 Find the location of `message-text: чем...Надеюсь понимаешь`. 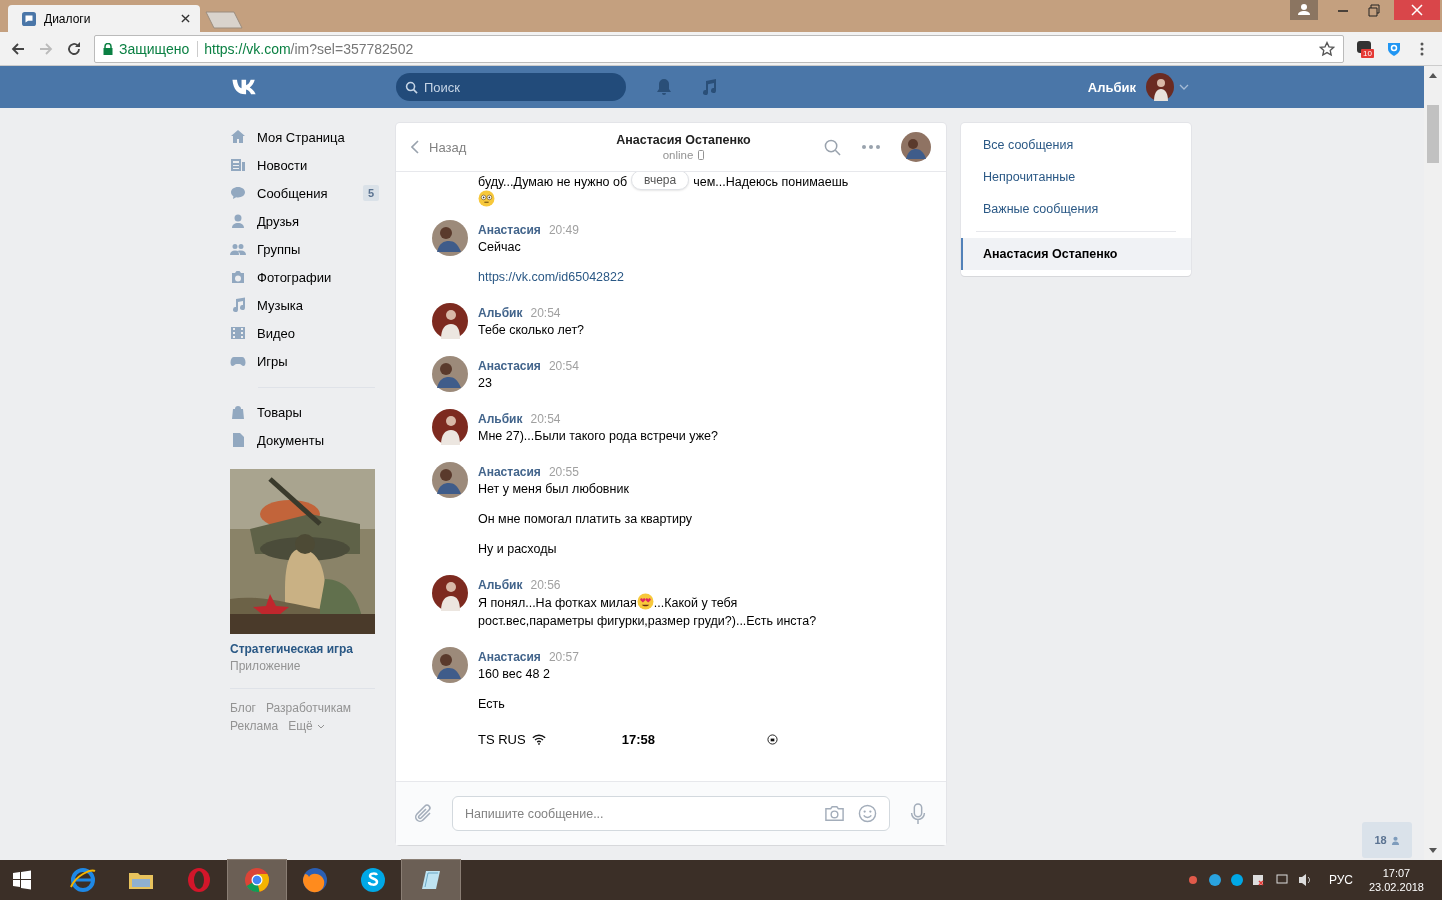

message-text: чем...Надеюсь понимаешь is located at coordinates (771, 182).